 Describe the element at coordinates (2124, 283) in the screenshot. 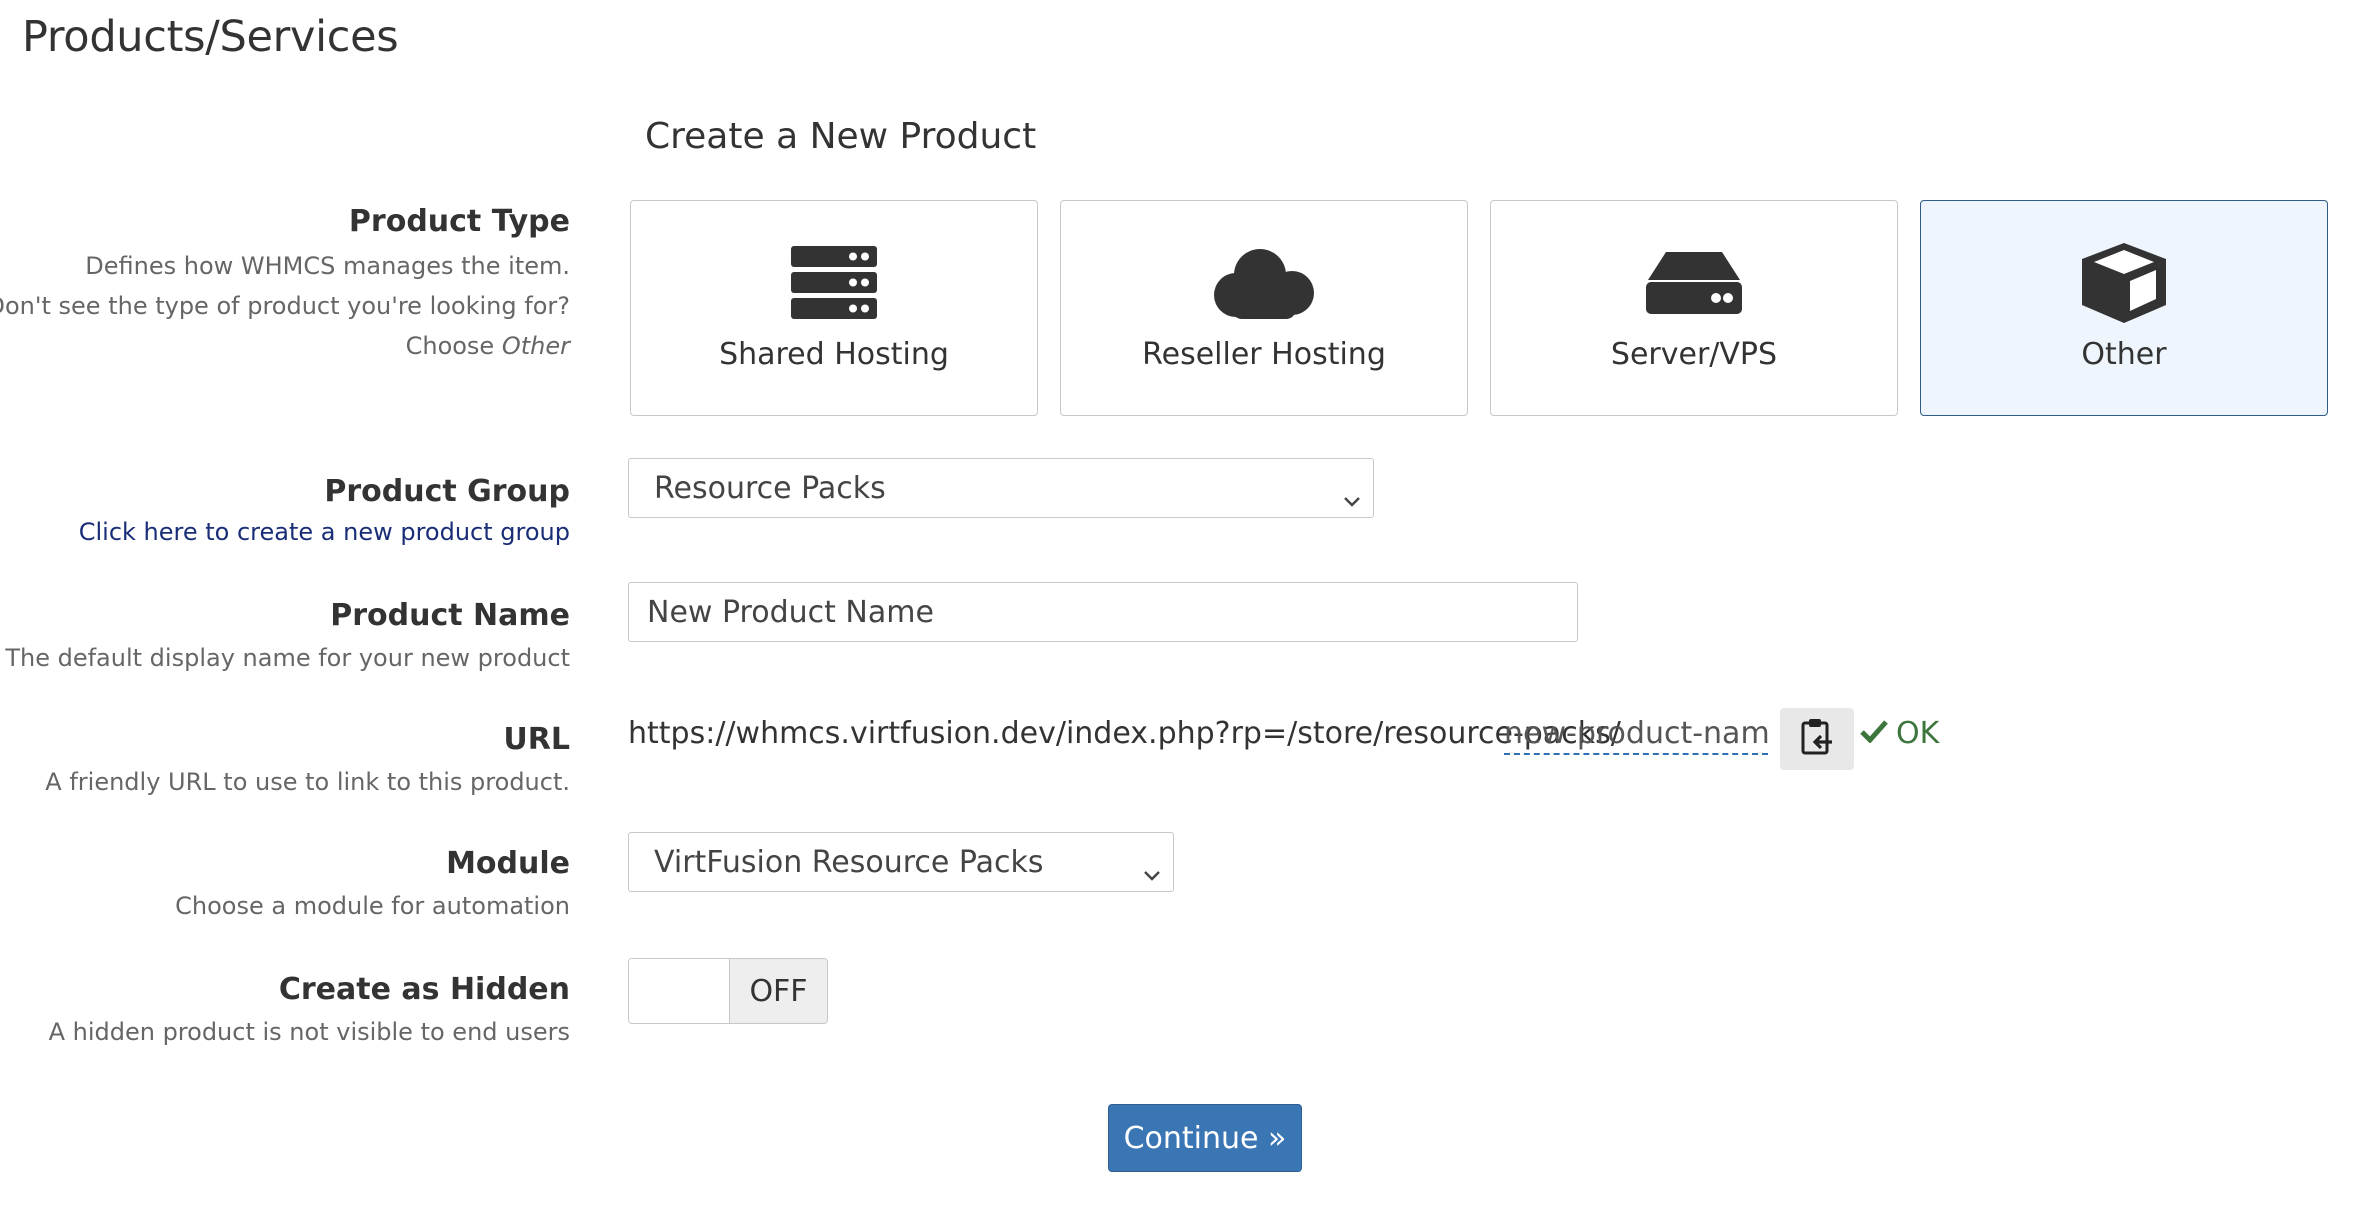

I see `cube-icon` at that location.